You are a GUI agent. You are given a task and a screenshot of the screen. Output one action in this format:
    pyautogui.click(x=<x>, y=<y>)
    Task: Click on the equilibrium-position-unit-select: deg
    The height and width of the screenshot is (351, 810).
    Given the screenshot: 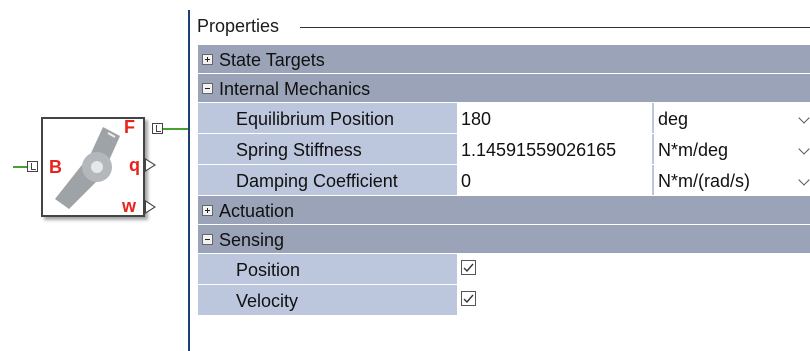 What is the action you would take?
    pyautogui.click(x=731, y=118)
    